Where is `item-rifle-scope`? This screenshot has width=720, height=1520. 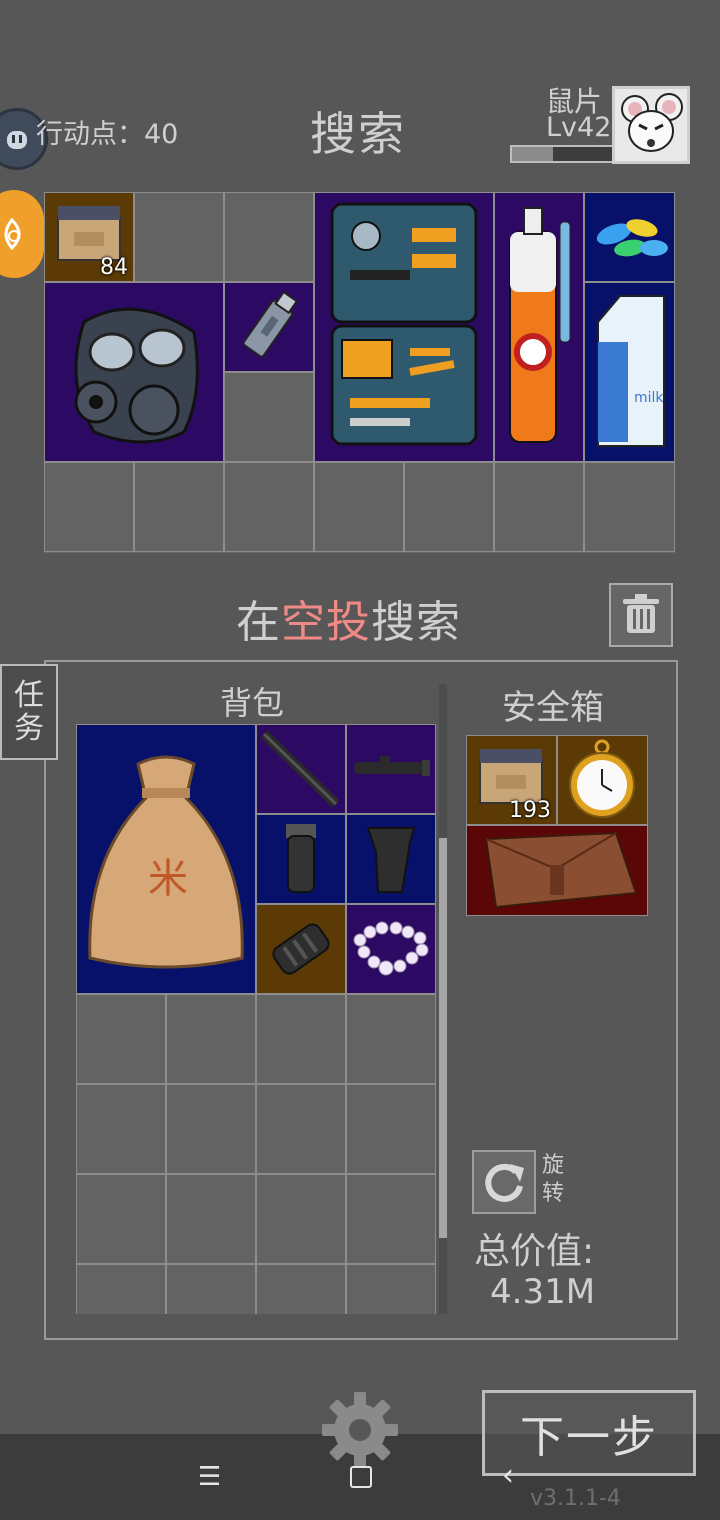 item-rifle-scope is located at coordinates (391, 769).